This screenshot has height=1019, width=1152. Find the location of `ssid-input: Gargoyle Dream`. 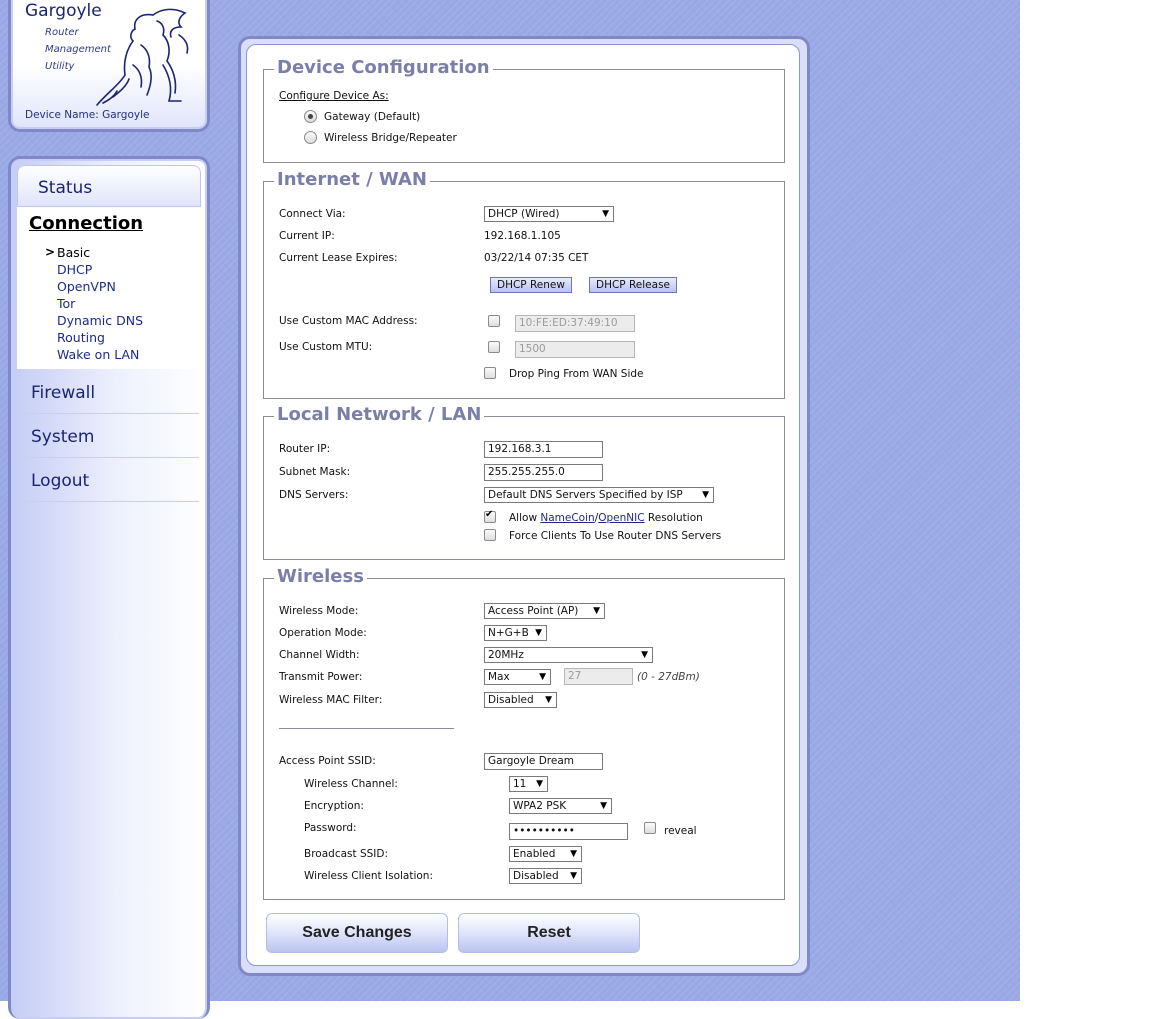

ssid-input: Gargoyle Dream is located at coordinates (543, 761).